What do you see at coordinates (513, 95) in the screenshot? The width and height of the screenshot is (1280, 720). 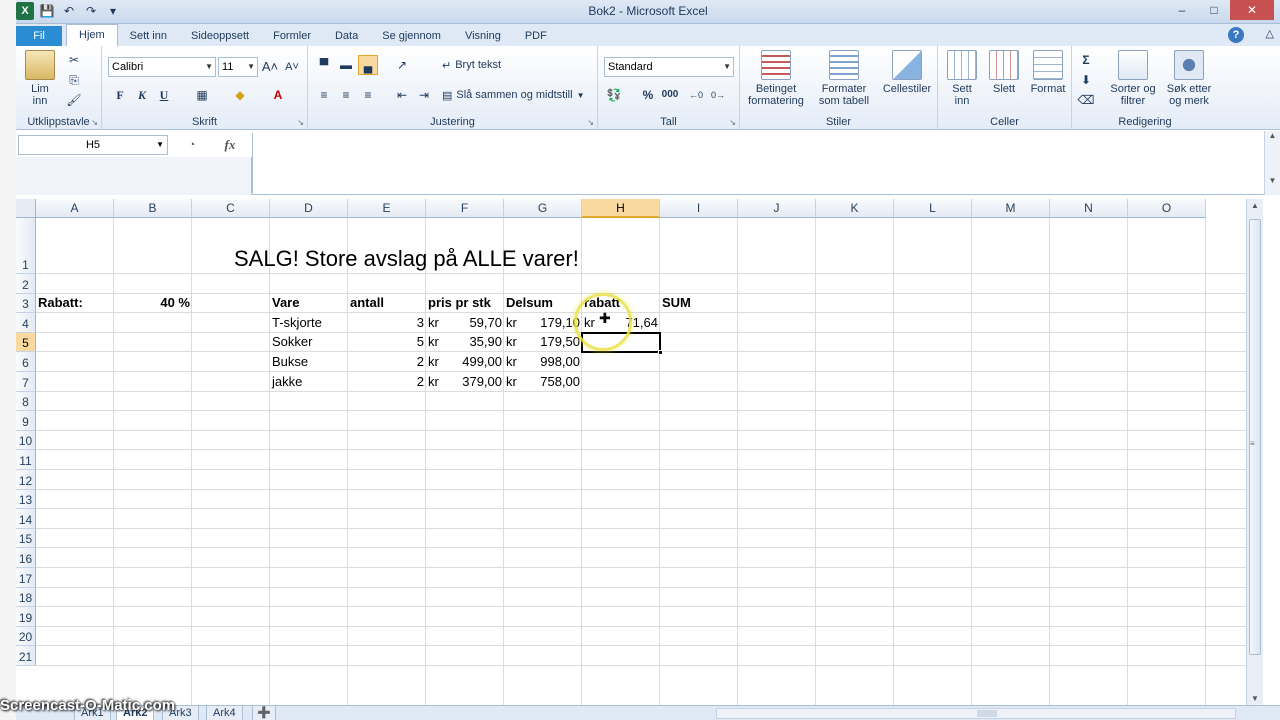 I see `merge-center-button: ▤ Slå sammen og midtstill ▼` at bounding box center [513, 95].